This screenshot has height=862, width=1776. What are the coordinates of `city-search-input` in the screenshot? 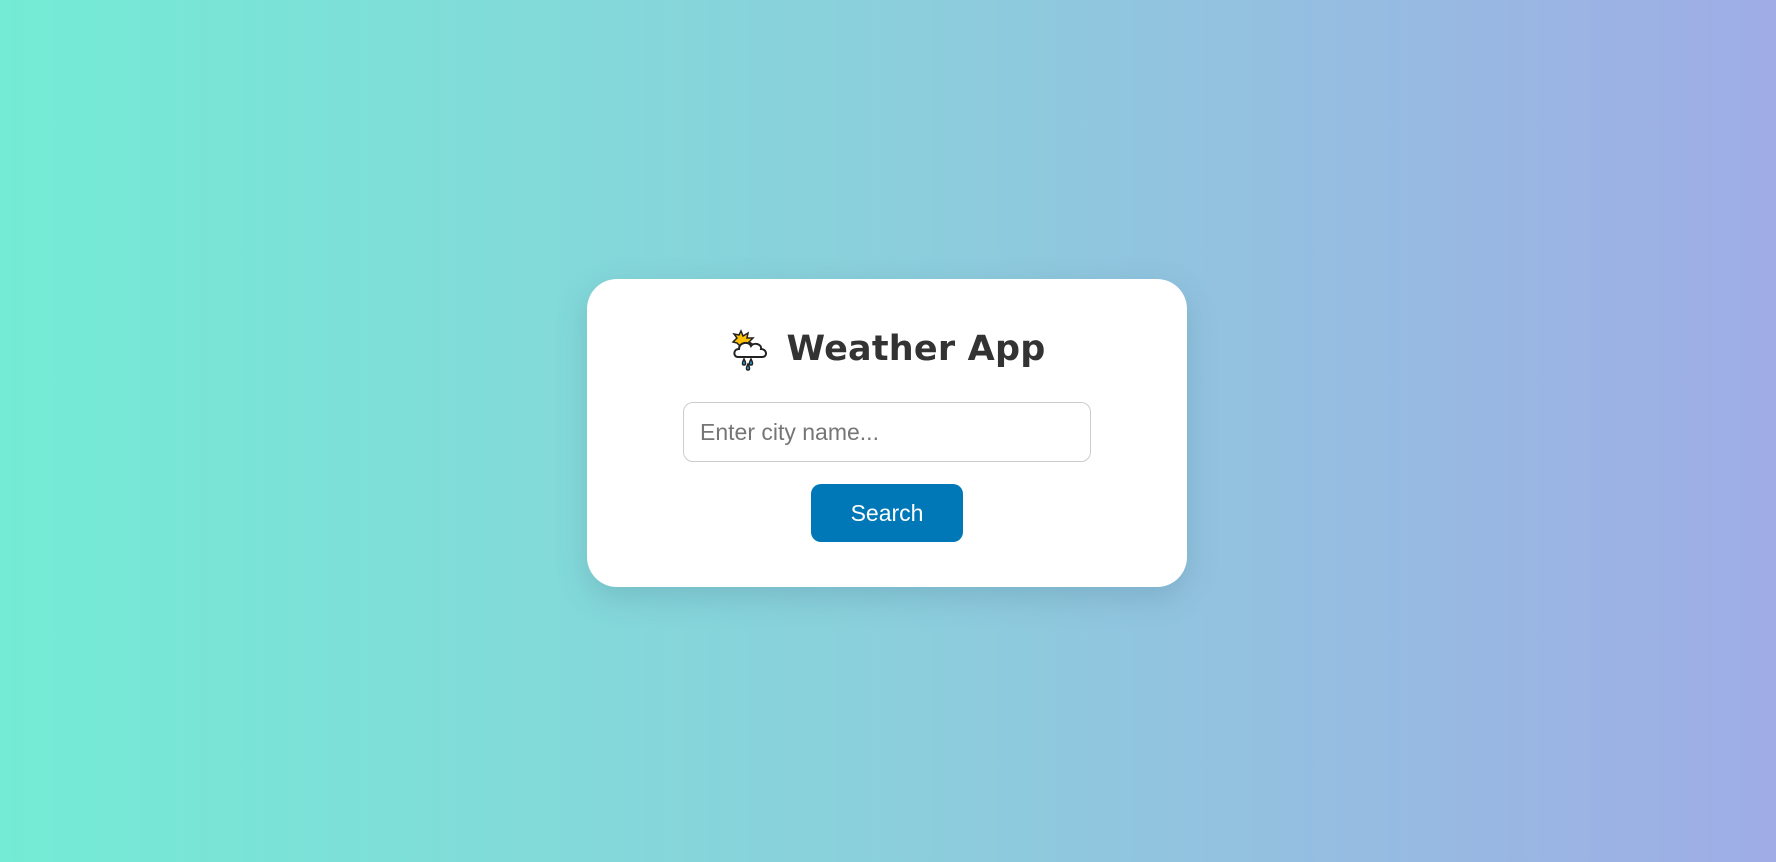 It's located at (887, 432).